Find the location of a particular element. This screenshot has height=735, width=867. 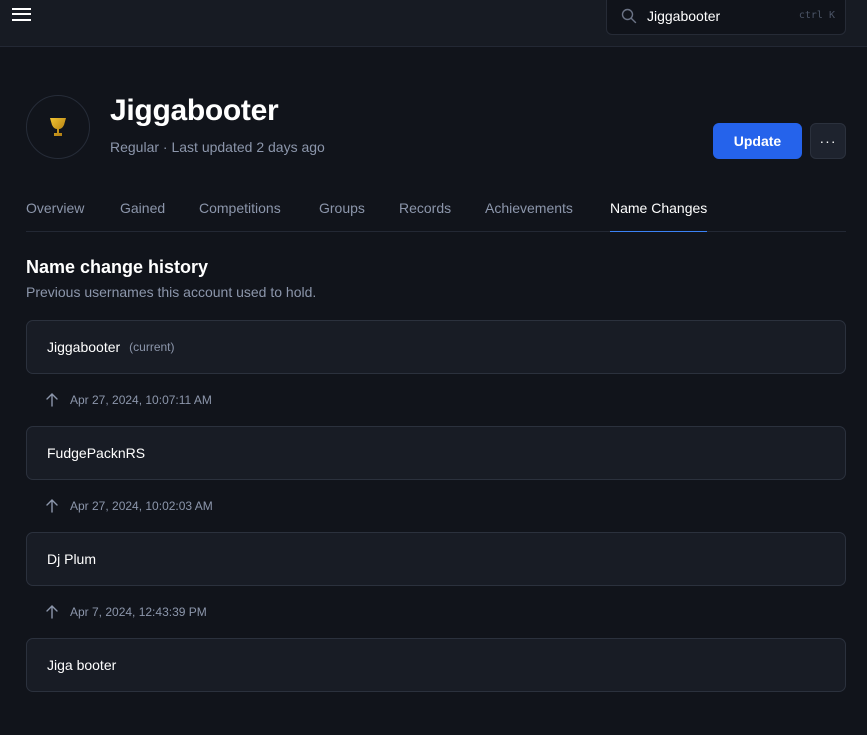

top-bar: Jiggabooter ctrl K is located at coordinates (433, 23).